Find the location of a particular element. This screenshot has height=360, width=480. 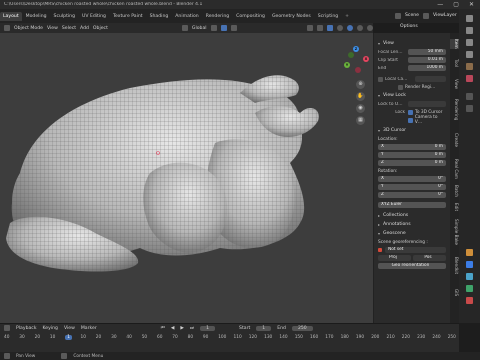

mode-select: Object Mode is located at coordinates (28, 28).